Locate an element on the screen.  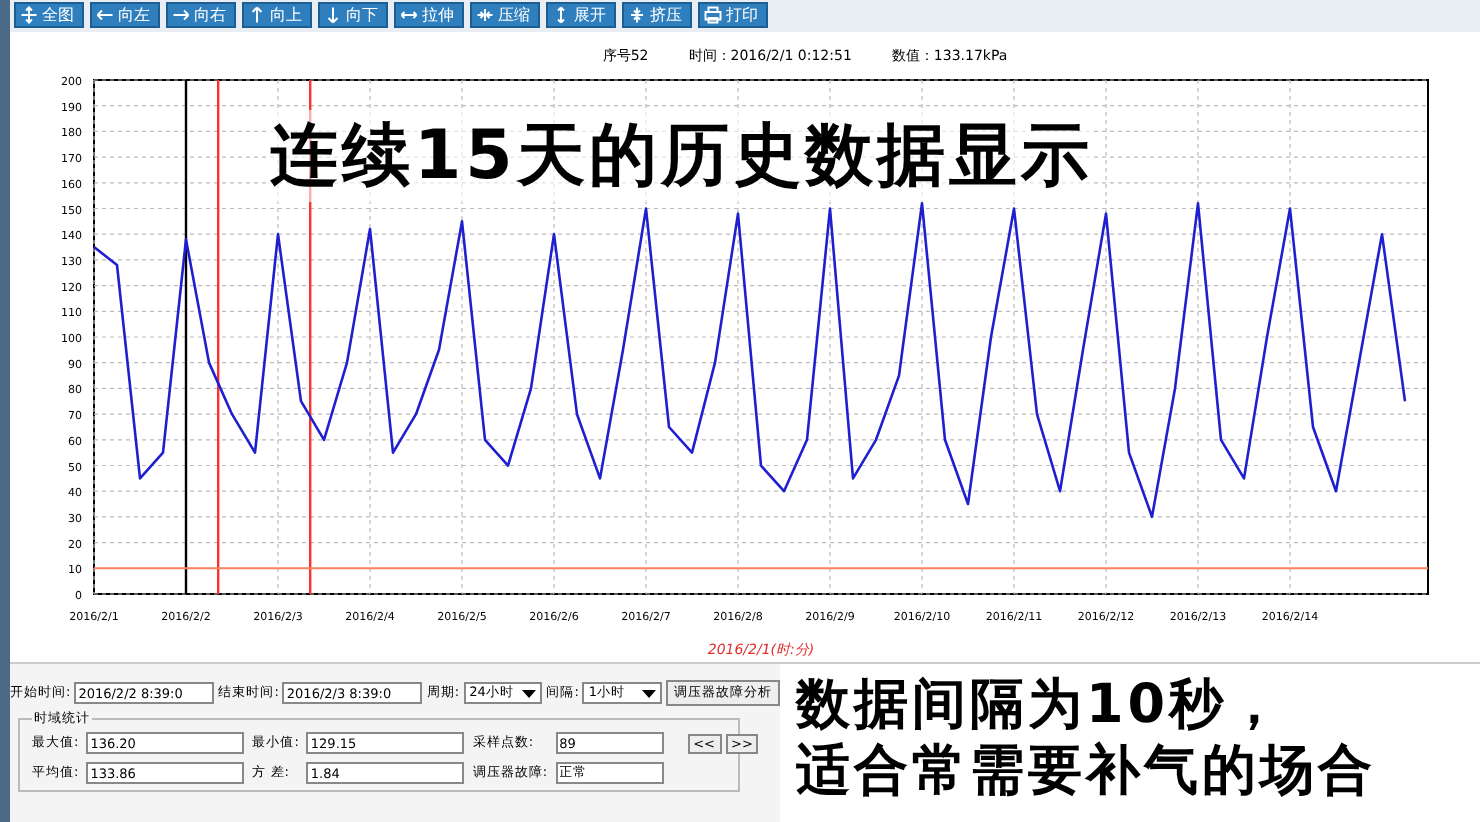
printer-icon is located at coordinates (713, 15).